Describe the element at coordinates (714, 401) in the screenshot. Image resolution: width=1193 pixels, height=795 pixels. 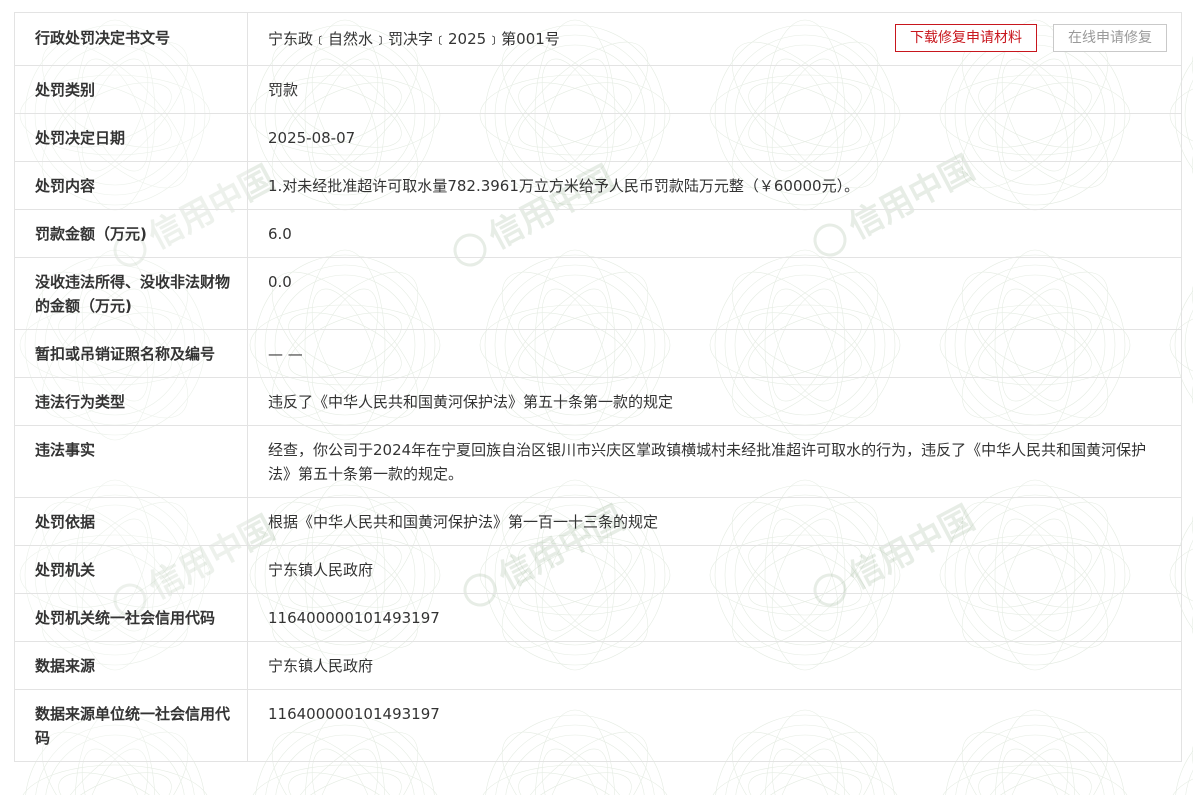
I see `row-value: 违反了《中华人民共和国黄河保护法》第五十条第一款的规定` at that location.